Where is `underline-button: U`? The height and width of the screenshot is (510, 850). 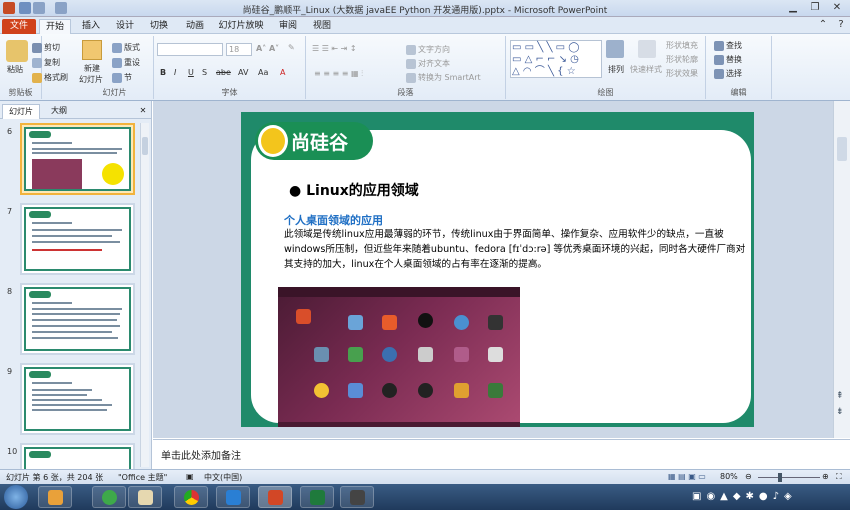 underline-button: U is located at coordinates (191, 72).